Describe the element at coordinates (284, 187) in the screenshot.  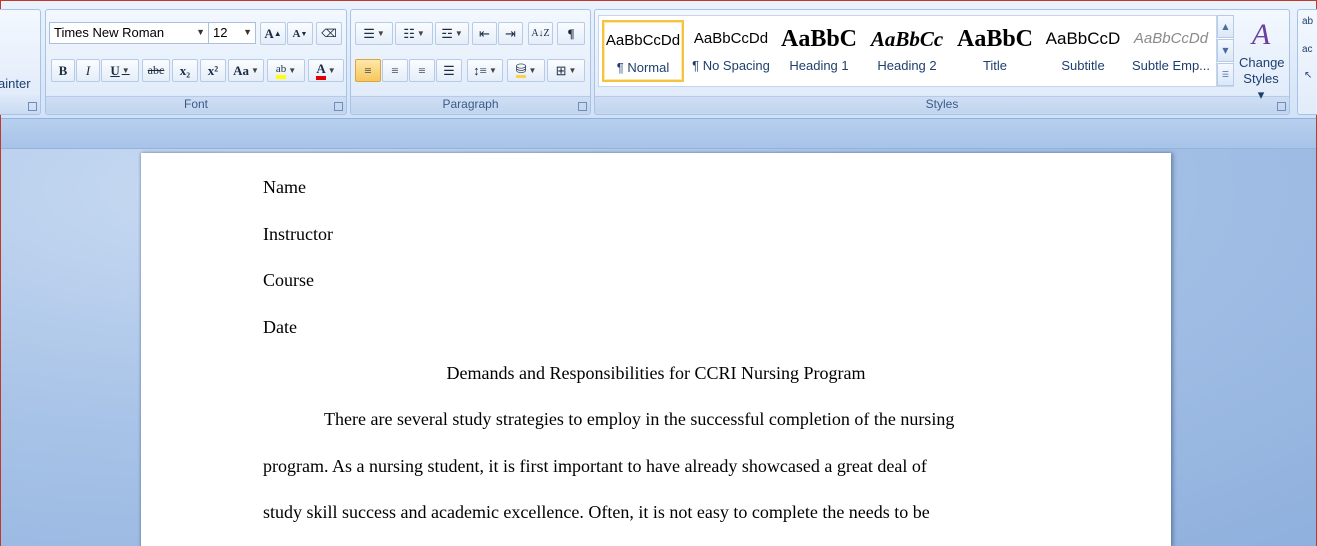
I see `doc-line-name: Name` at that location.